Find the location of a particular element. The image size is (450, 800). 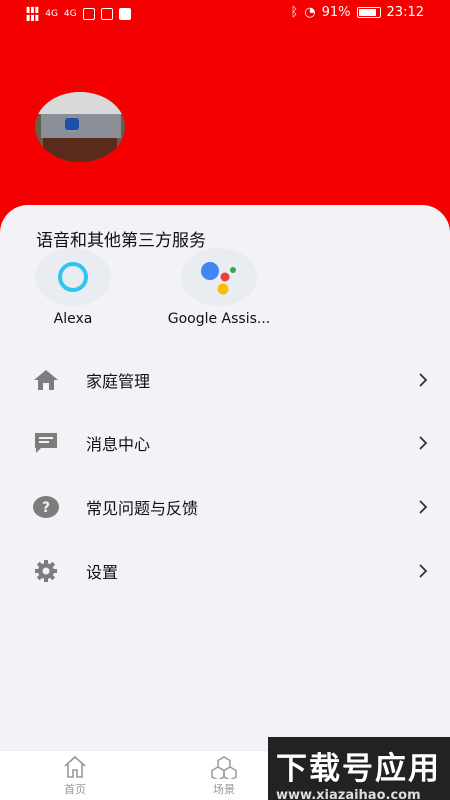

watermark-logo: 下载号应用 www.xiazaihao.com is located at coordinates (359, 768).